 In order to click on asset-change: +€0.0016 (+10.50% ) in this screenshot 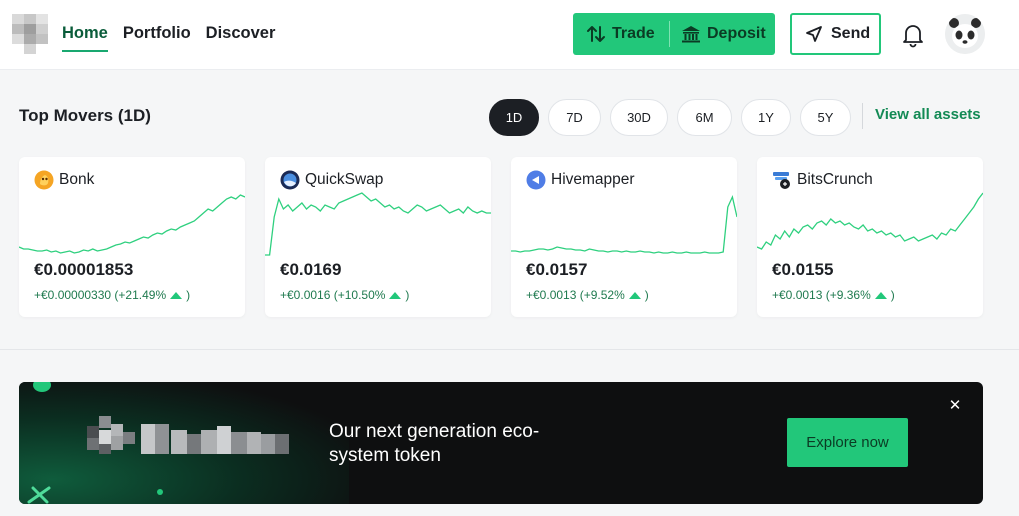, I will do `click(344, 295)`.